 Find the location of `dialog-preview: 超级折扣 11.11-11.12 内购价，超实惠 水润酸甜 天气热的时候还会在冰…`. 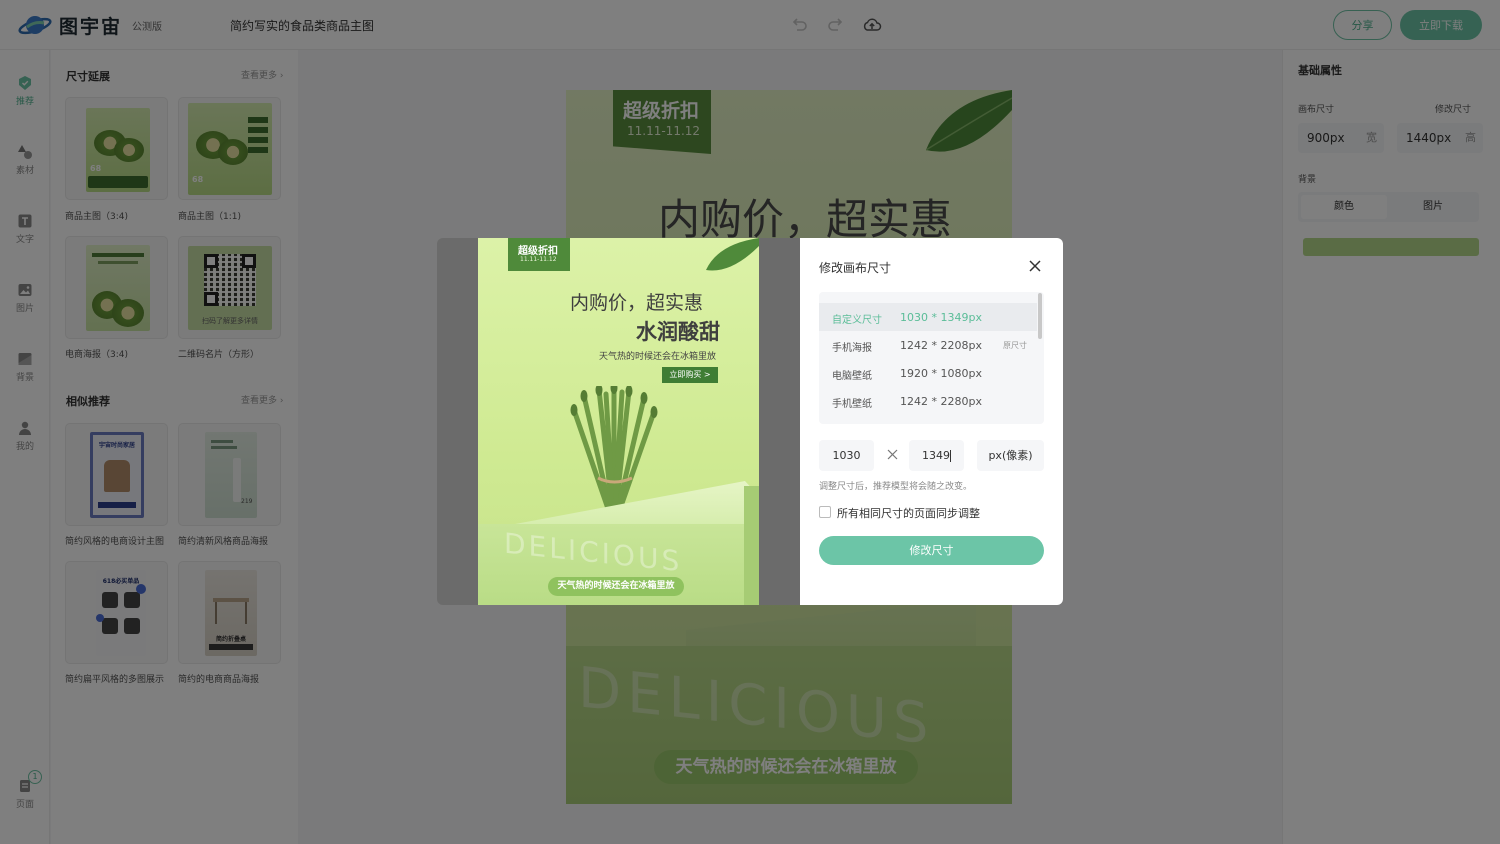

dialog-preview: 超级折扣 11.11-11.12 内购价，超实惠 水润酸甜 天气热的时候还会在冰… is located at coordinates (618, 421).